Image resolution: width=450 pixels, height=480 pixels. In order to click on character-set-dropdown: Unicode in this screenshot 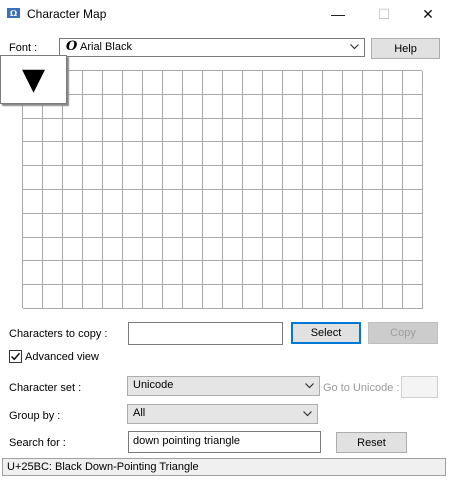, I will do `click(223, 386)`.